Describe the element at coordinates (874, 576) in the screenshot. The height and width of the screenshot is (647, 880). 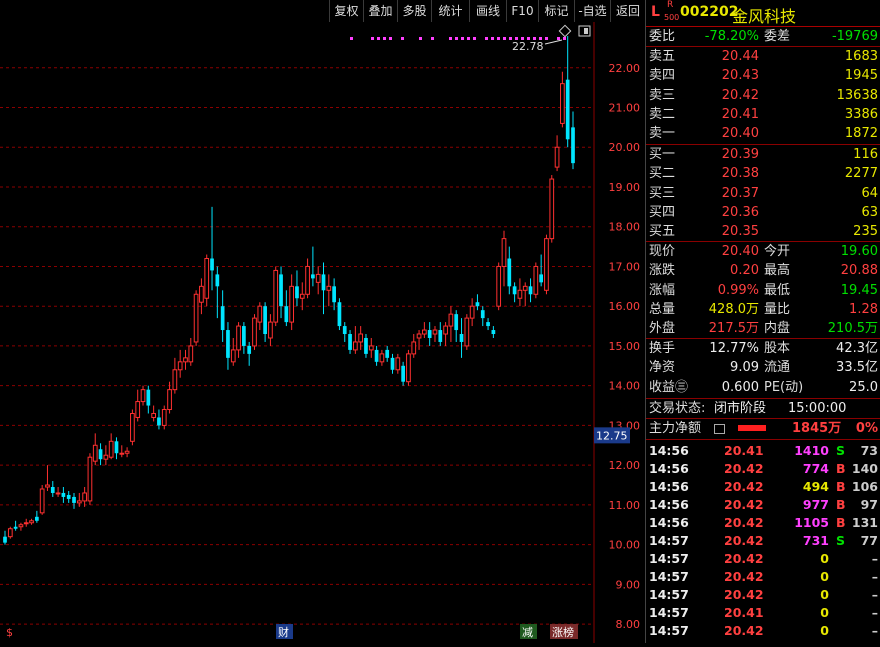
I see `trade-count: –` at that location.